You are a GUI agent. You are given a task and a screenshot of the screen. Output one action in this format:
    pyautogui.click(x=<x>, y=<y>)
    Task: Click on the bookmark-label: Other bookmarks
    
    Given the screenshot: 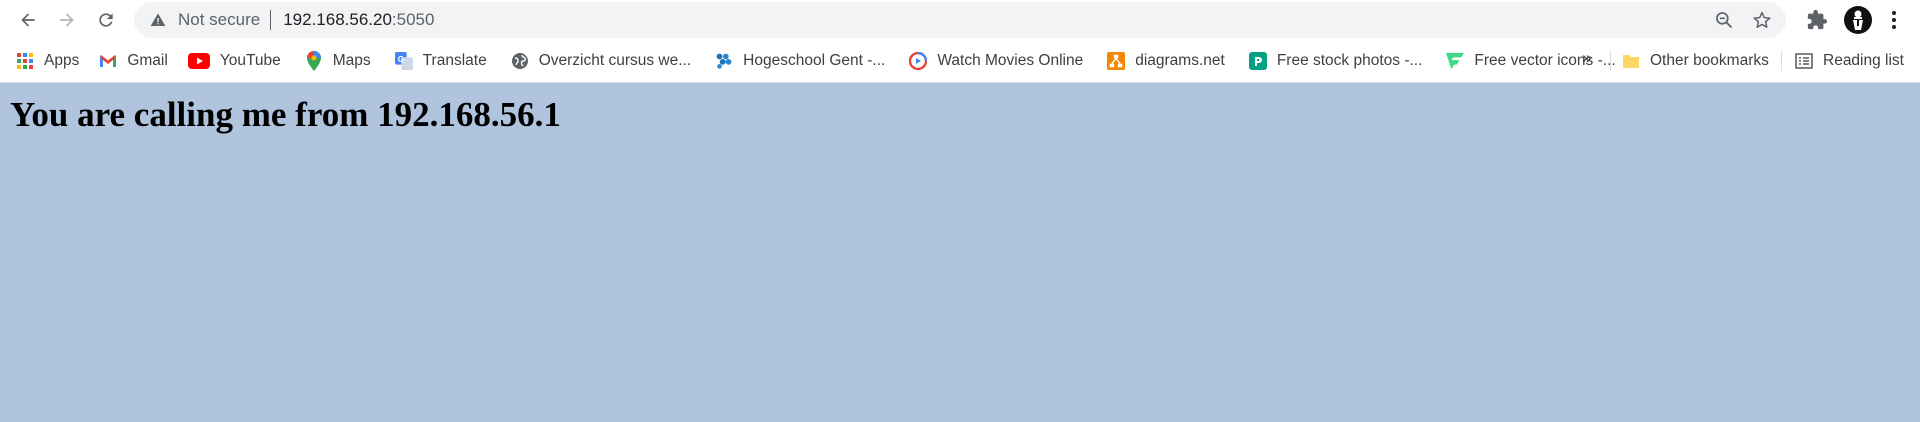 What is the action you would take?
    pyautogui.click(x=1709, y=60)
    